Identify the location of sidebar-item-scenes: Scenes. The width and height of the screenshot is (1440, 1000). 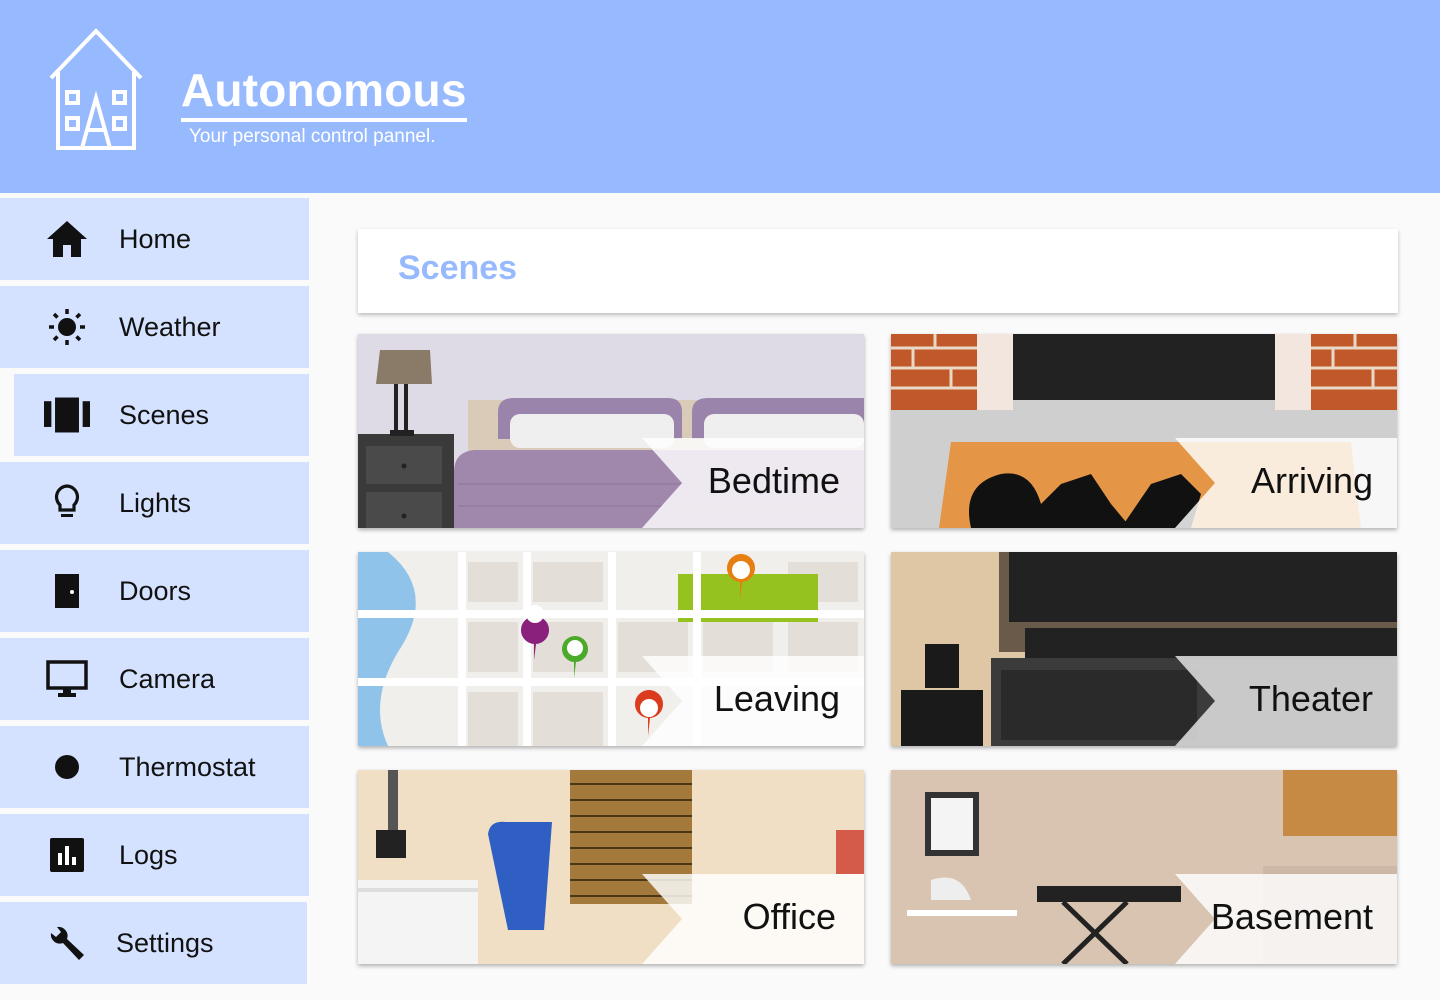
(161, 415).